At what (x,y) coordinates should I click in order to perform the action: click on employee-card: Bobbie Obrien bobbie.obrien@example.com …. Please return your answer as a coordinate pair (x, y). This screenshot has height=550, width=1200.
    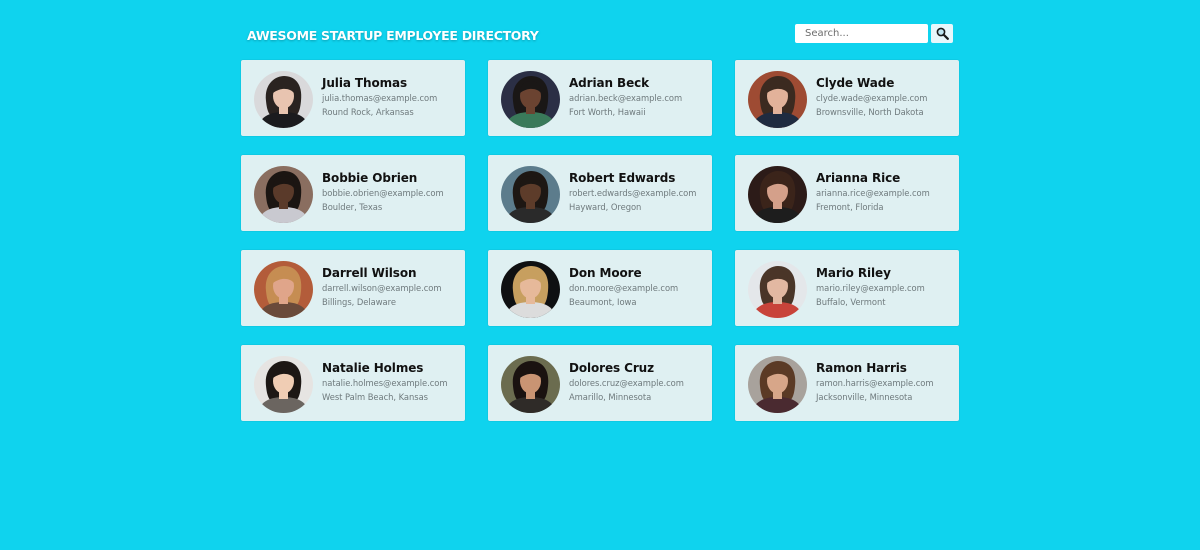
    Looking at the image, I should click on (353, 193).